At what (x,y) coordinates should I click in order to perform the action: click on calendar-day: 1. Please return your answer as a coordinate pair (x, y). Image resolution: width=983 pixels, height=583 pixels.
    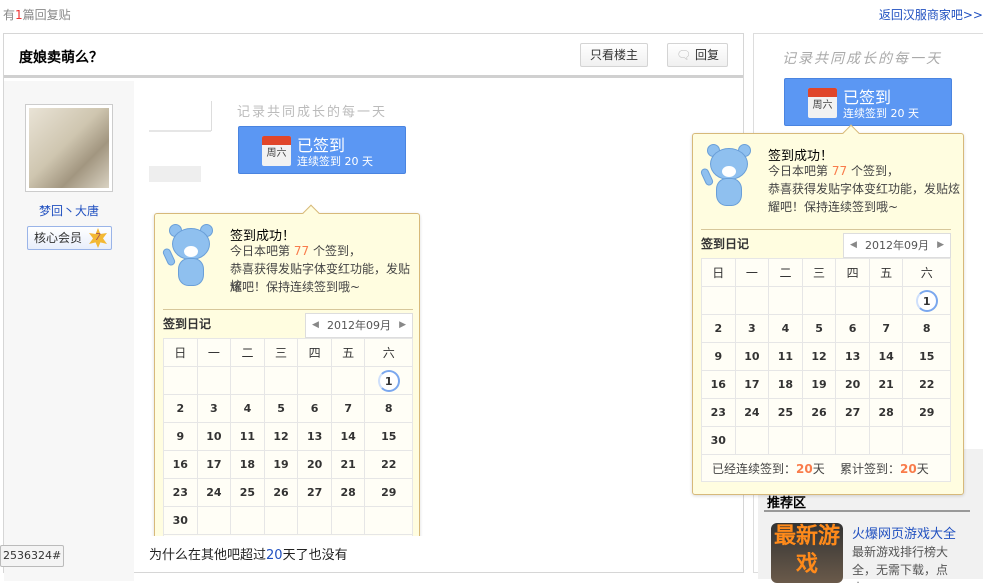
    Looking at the image, I should click on (388, 380).